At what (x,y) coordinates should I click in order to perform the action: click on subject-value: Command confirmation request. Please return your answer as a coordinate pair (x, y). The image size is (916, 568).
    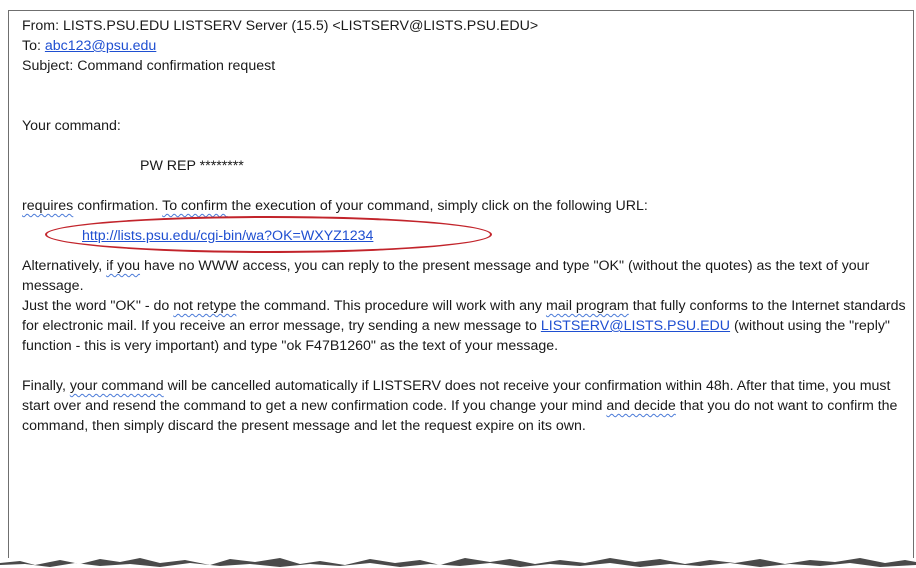
    Looking at the image, I should click on (176, 66).